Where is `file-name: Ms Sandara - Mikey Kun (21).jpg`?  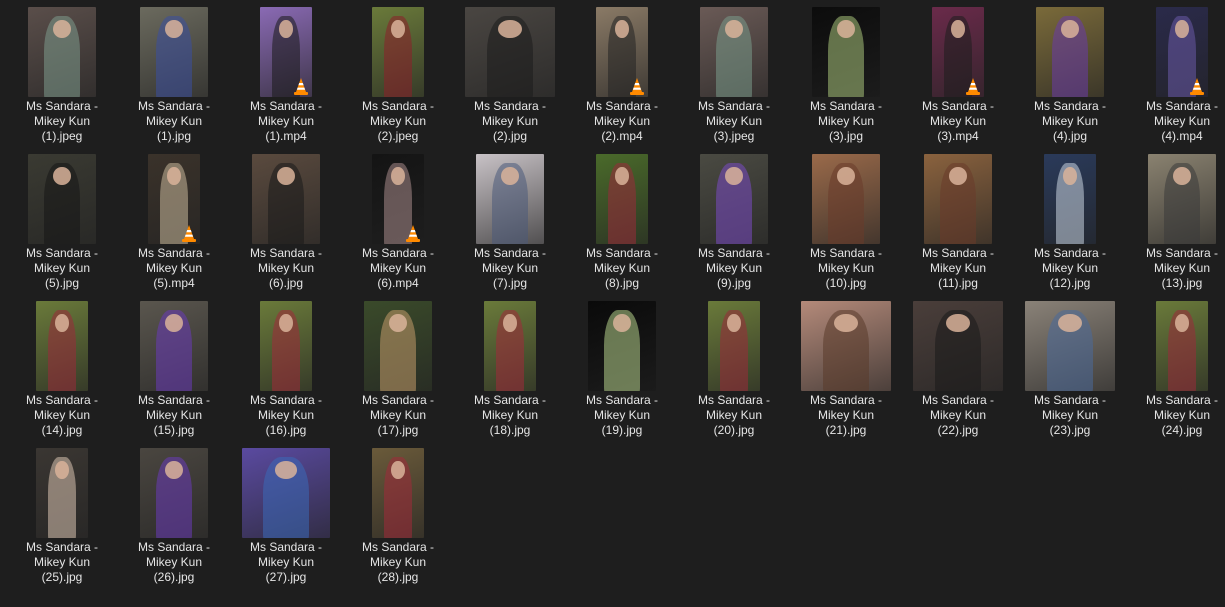 file-name: Ms Sandara - Mikey Kun (21).jpg is located at coordinates (846, 415).